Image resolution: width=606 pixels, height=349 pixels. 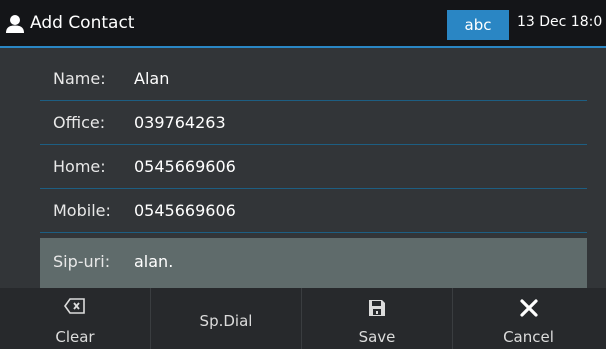 What do you see at coordinates (75, 337) in the screenshot?
I see `clear-label: Clear` at bounding box center [75, 337].